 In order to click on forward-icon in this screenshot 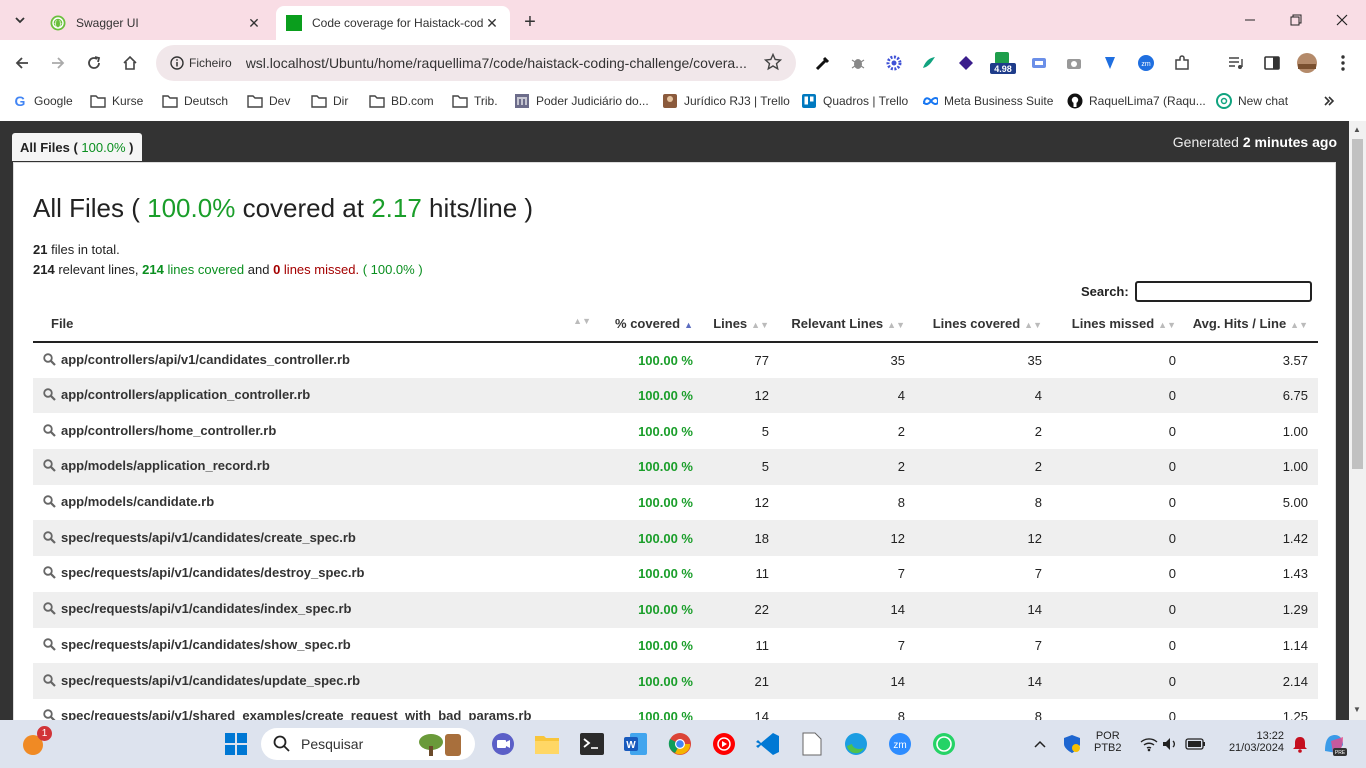, I will do `click(58, 63)`.